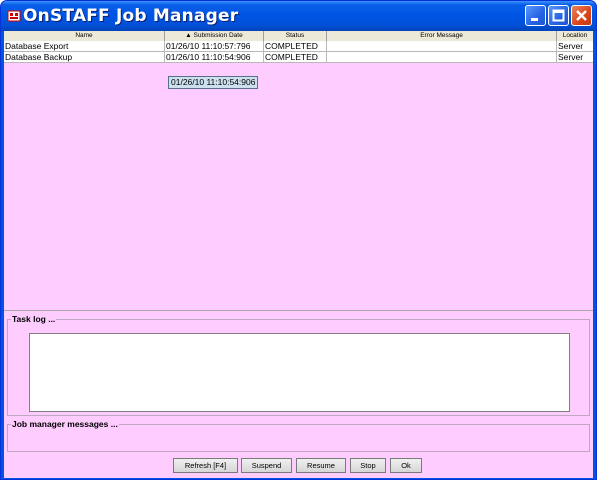 This screenshot has width=597, height=480. Describe the element at coordinates (406, 465) in the screenshot. I see `ok-button: Ok` at that location.